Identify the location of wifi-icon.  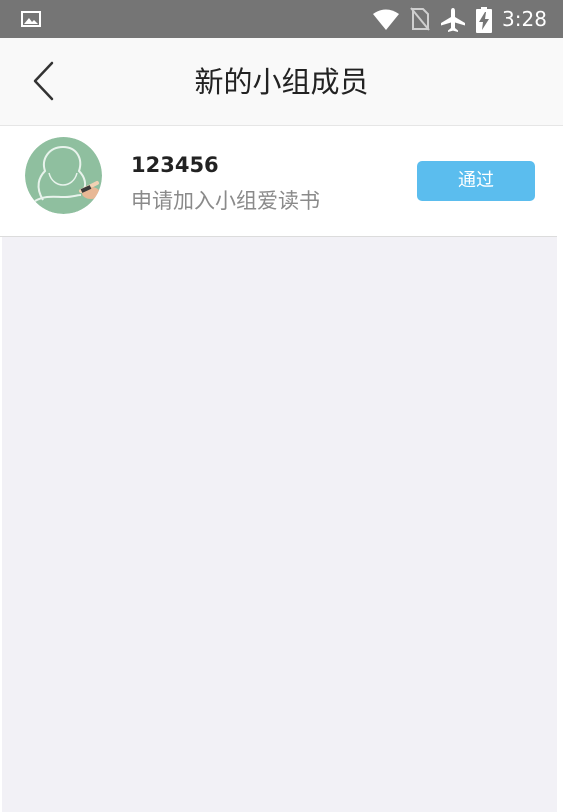
(386, 22).